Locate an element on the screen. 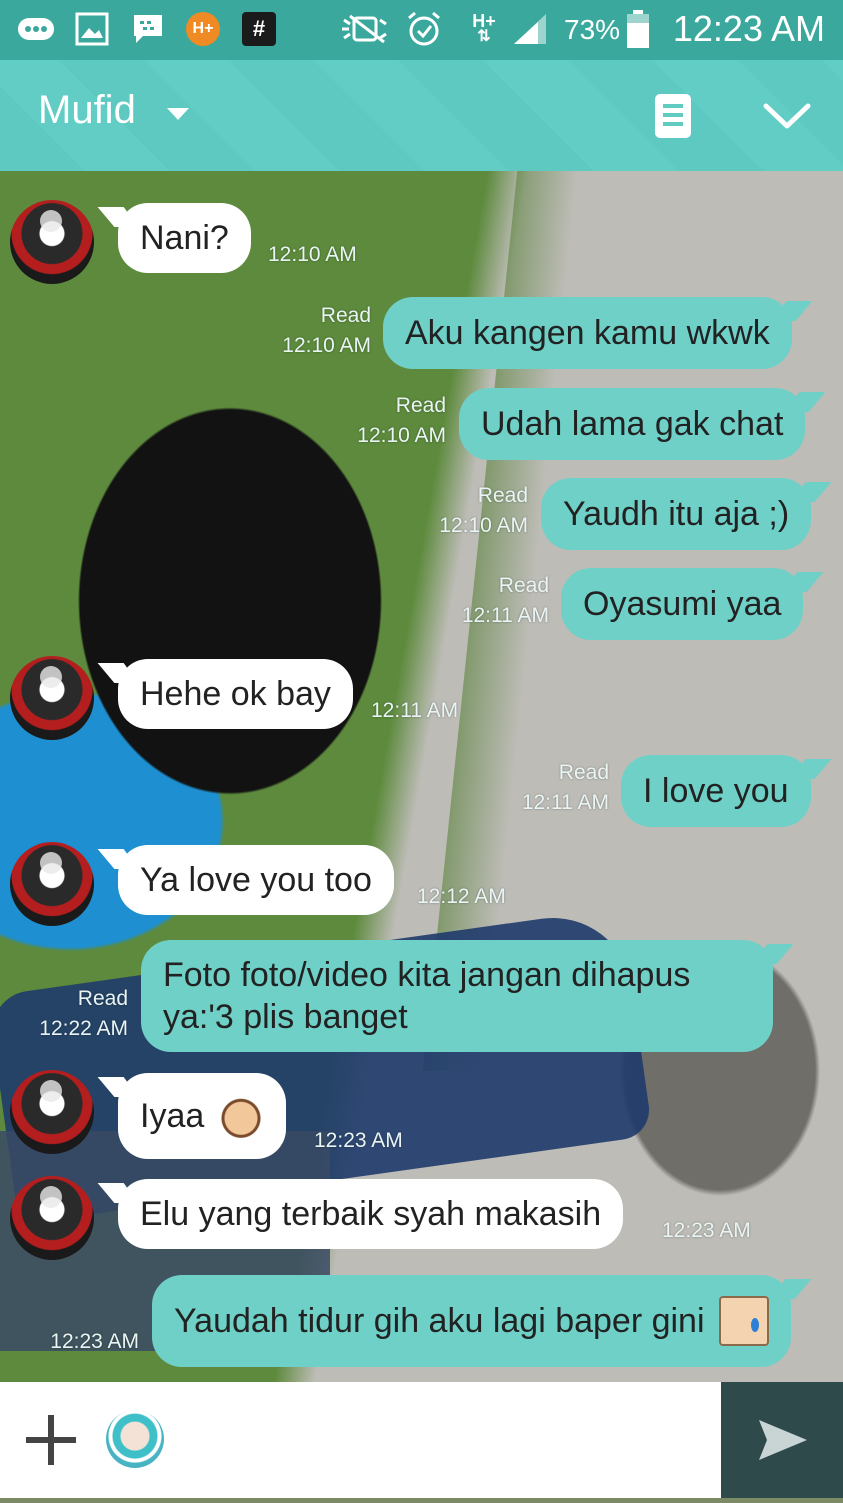  message-text: Udah lama gak chat is located at coordinates (632, 424).